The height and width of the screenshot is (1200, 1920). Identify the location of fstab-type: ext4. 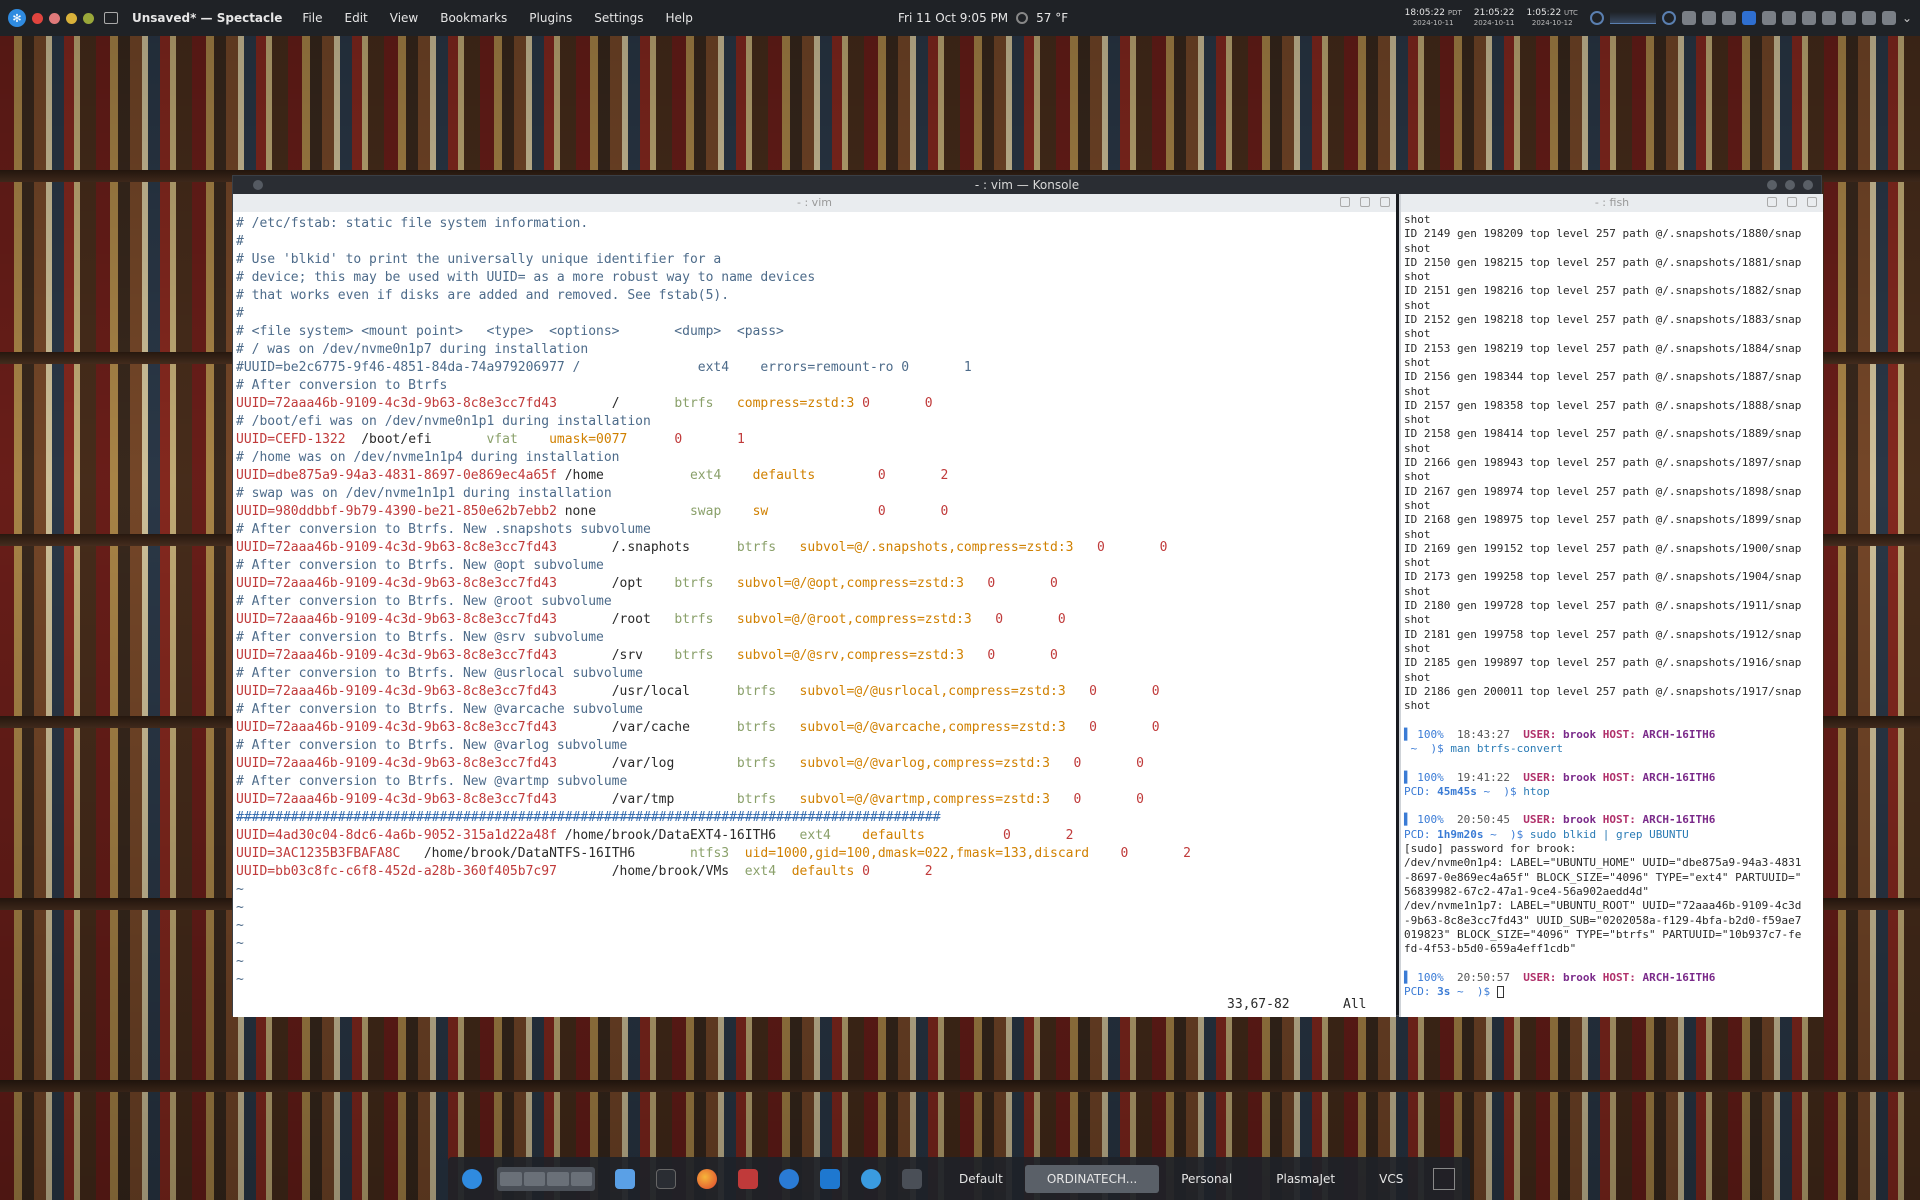
(815, 835).